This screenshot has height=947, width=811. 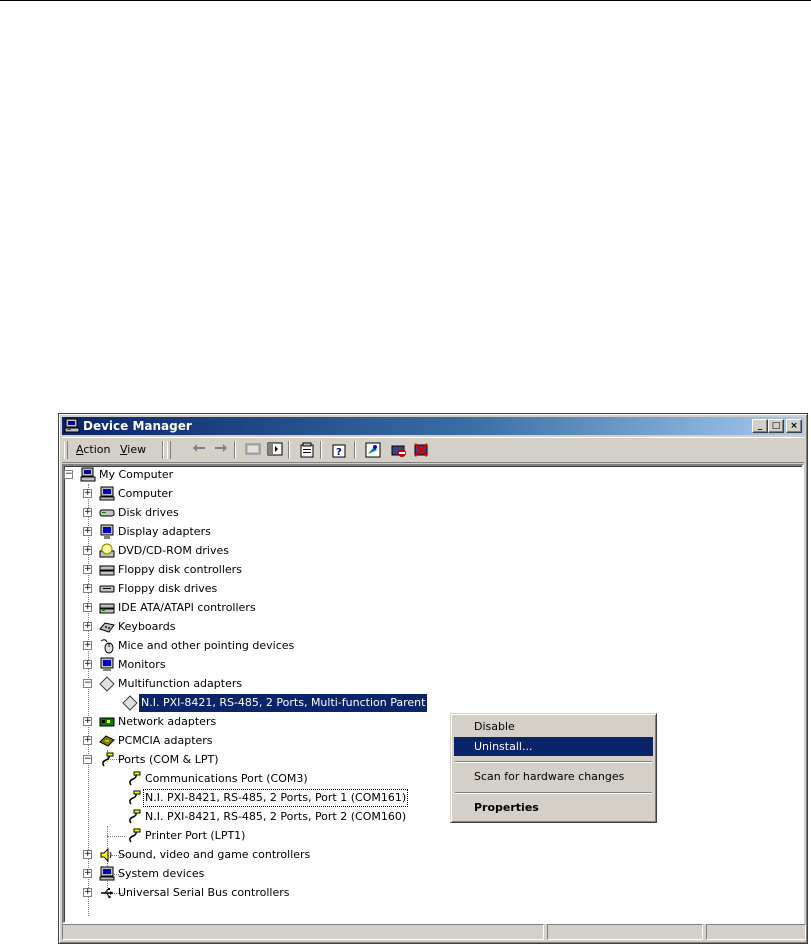 What do you see at coordinates (553, 776) in the screenshot?
I see `menu-item-scan-hardware: Scan for hardware changes` at bounding box center [553, 776].